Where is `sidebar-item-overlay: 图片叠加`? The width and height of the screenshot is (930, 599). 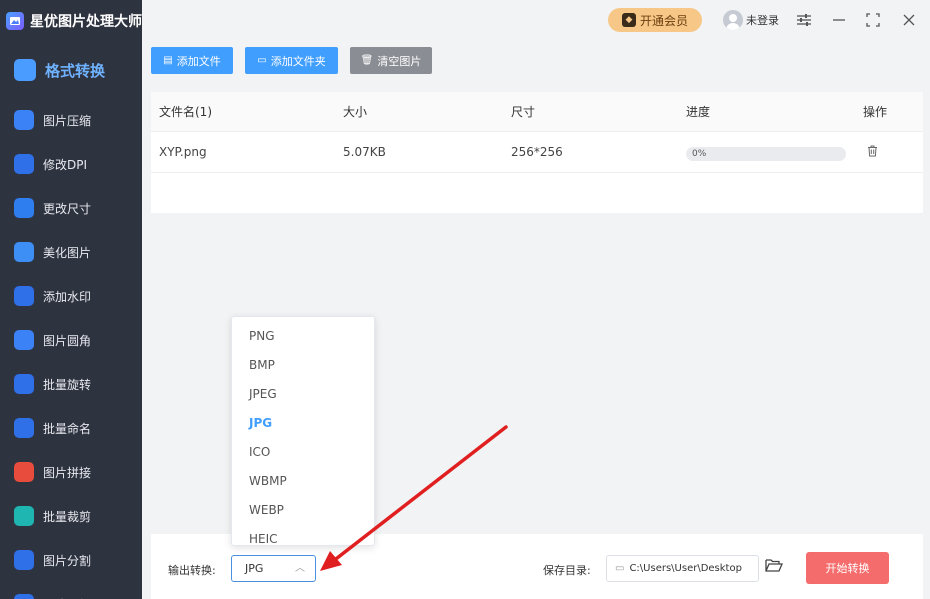 sidebar-item-overlay: 图片叠加 is located at coordinates (71, 590).